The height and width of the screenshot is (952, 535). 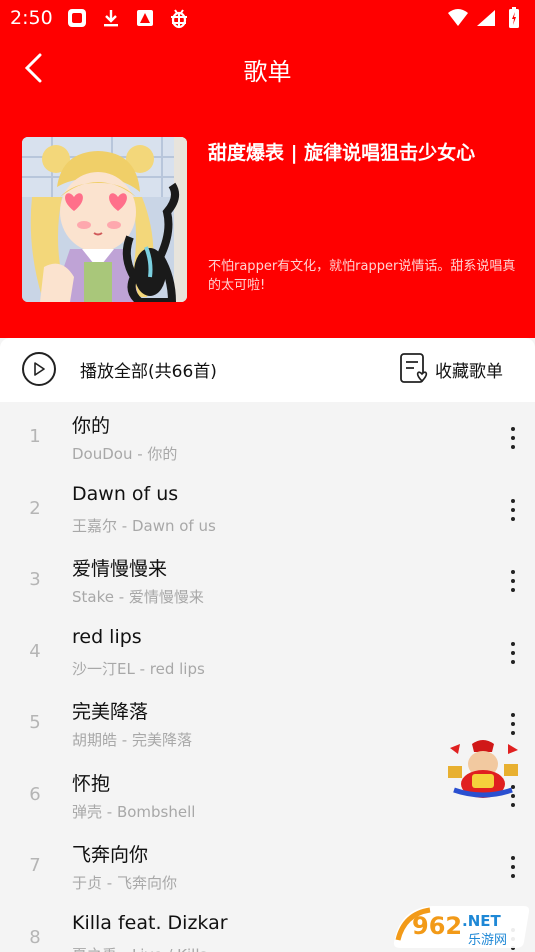 What do you see at coordinates (138, 668) in the screenshot?
I see `song-artist-album: 沙一汀EL - red lips` at bounding box center [138, 668].